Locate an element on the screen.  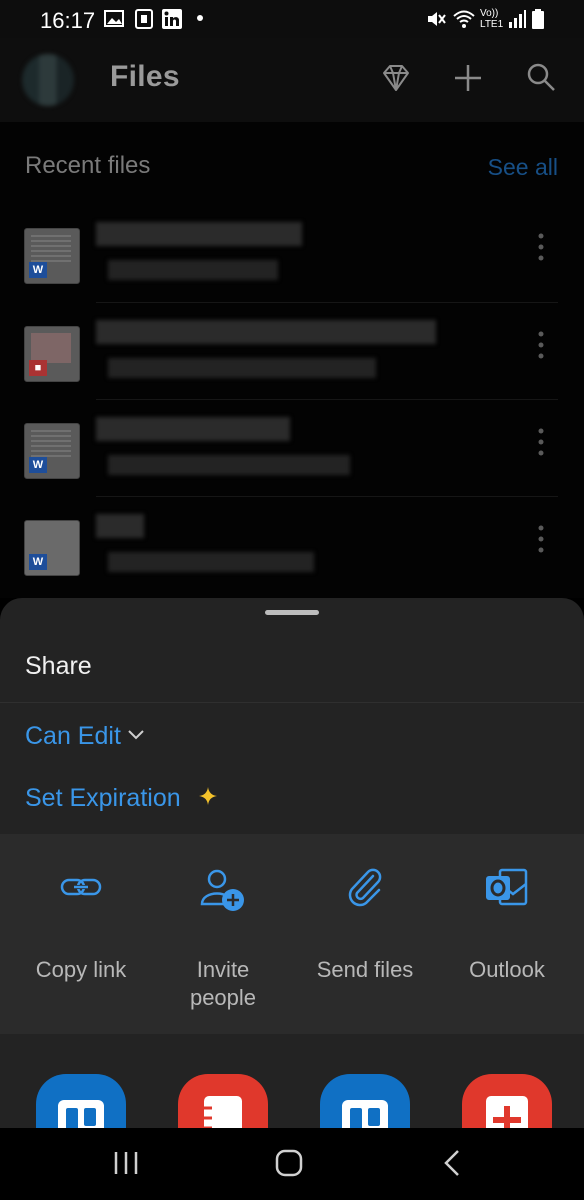
page-title: Files is located at coordinates (145, 76).